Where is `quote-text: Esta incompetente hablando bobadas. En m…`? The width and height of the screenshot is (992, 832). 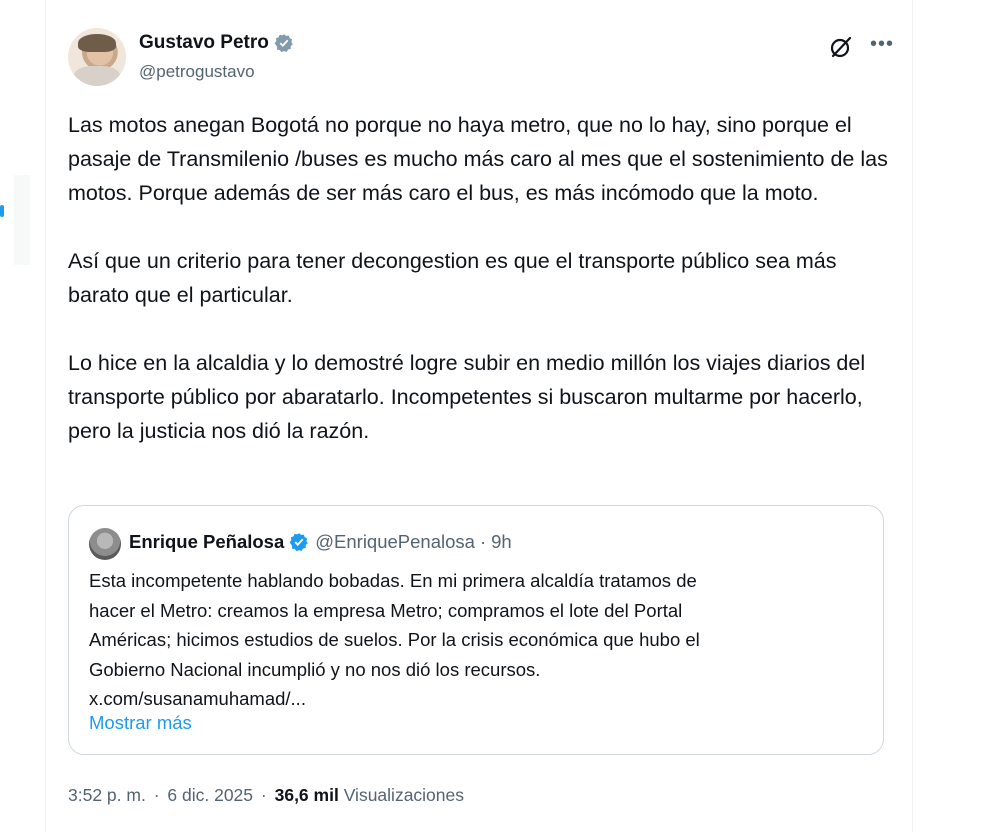 quote-text: Esta incompetente hablando bobadas. En m… is located at coordinates (394, 639).